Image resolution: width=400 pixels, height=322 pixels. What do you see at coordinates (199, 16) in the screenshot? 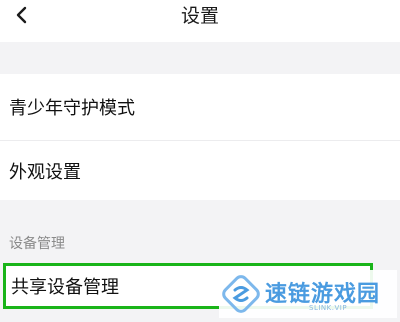
I see `page-title: 设置` at bounding box center [199, 16].